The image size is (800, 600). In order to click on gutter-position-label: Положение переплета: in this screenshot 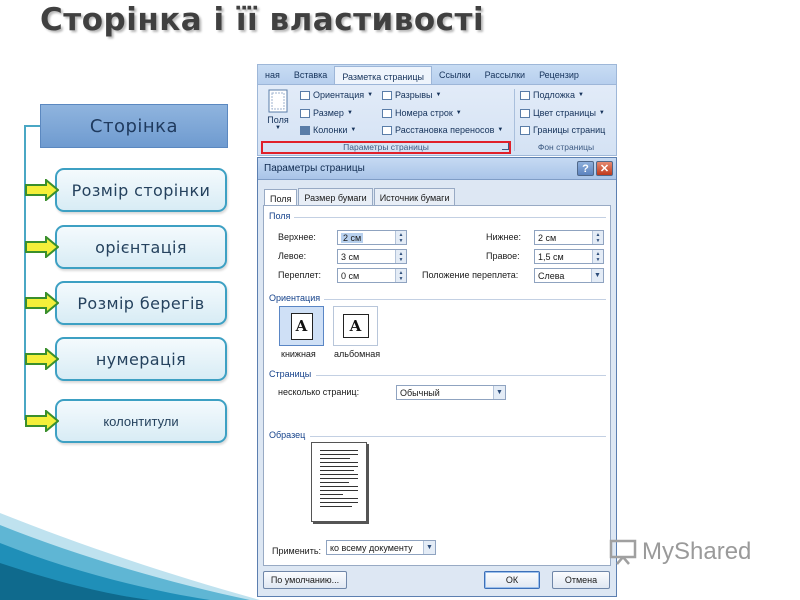, I will do `click(470, 275)`.